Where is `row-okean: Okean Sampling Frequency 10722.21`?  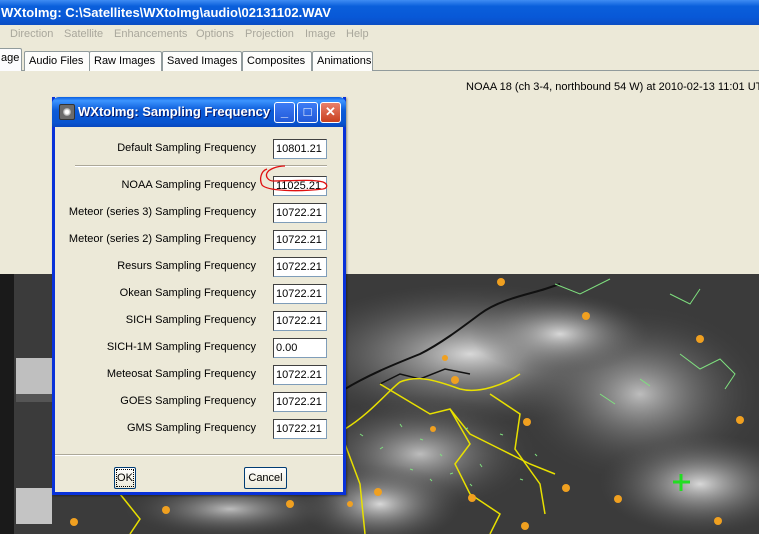
row-okean: Okean Sampling Frequency 10722.21 is located at coordinates (199, 294).